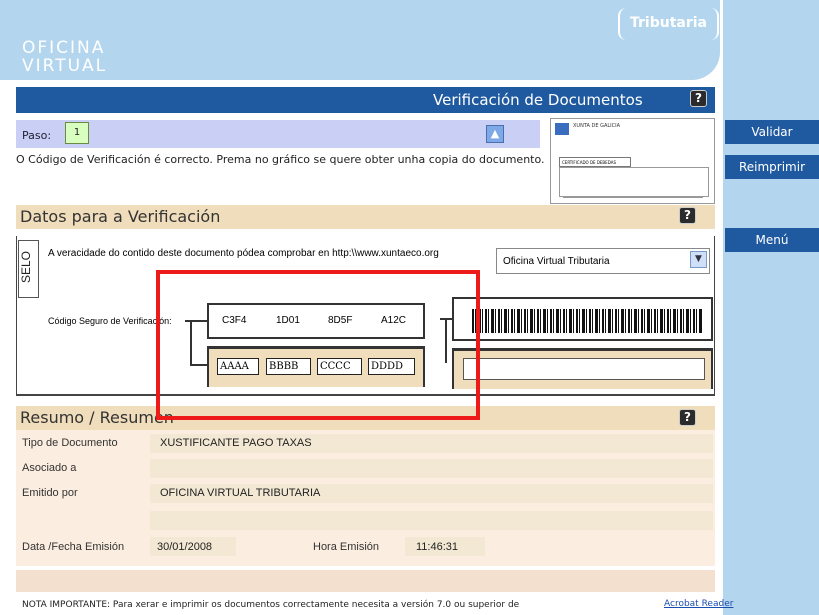 This screenshot has height=615, width=819. Describe the element at coordinates (185, 547) in the screenshot. I see `data-value: 30/01/2008` at that location.